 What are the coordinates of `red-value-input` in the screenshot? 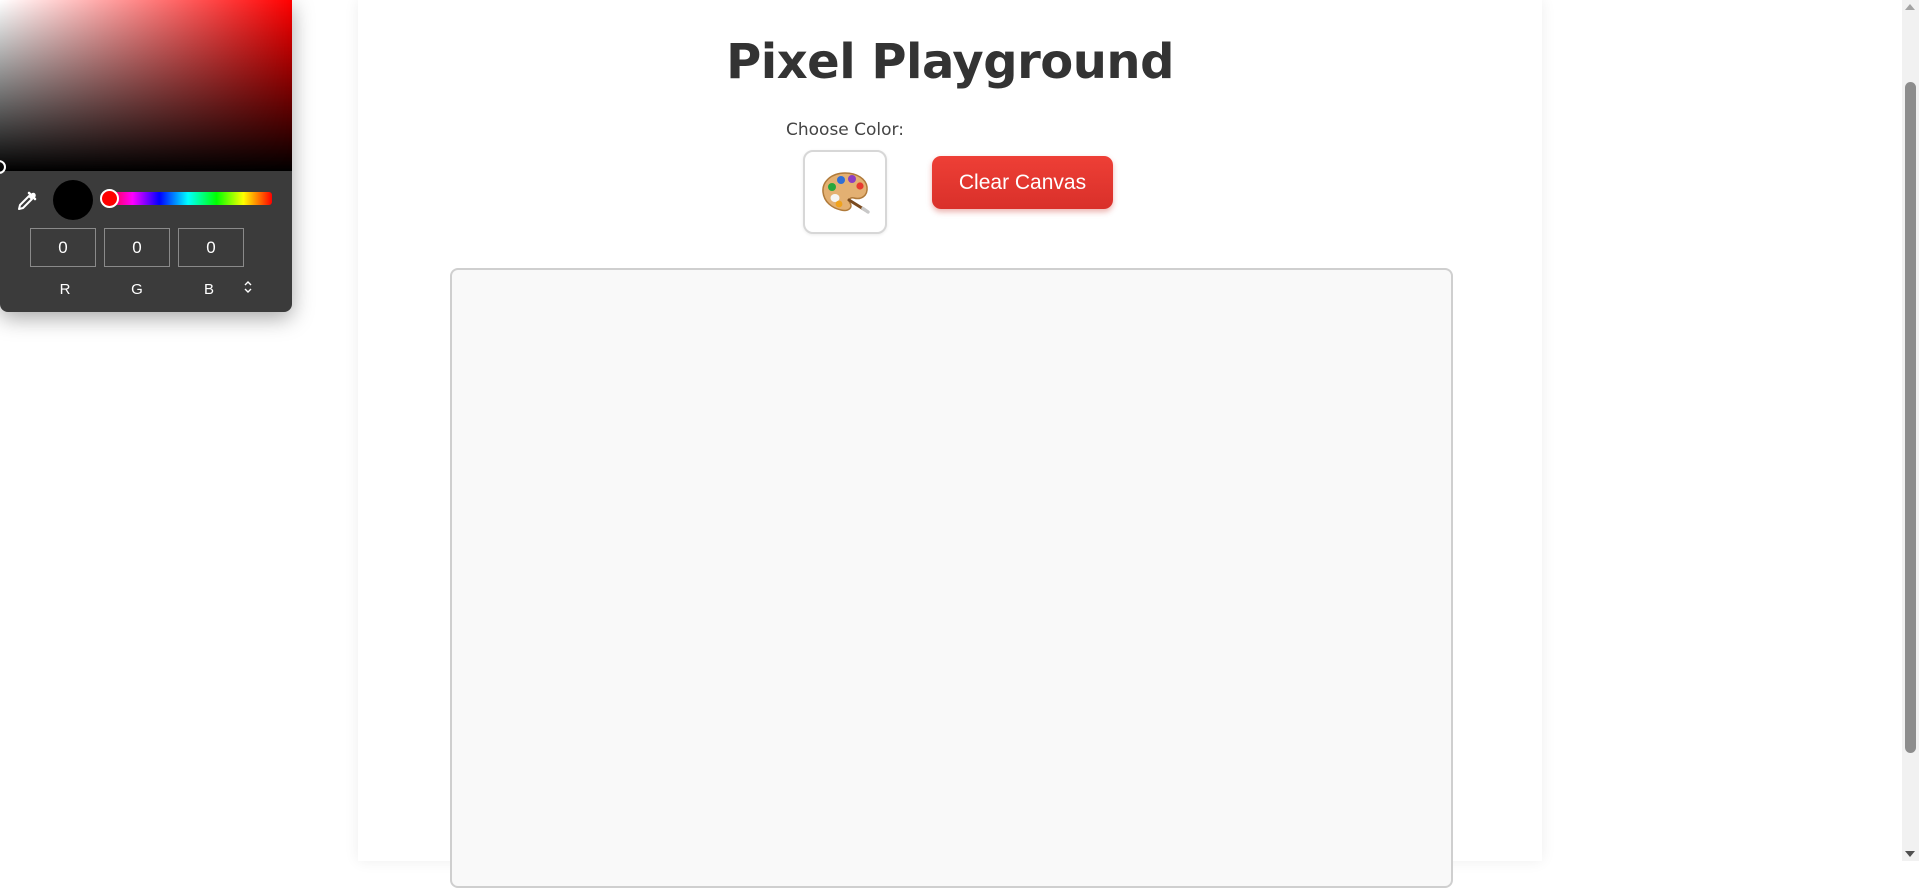 It's located at (63, 247).